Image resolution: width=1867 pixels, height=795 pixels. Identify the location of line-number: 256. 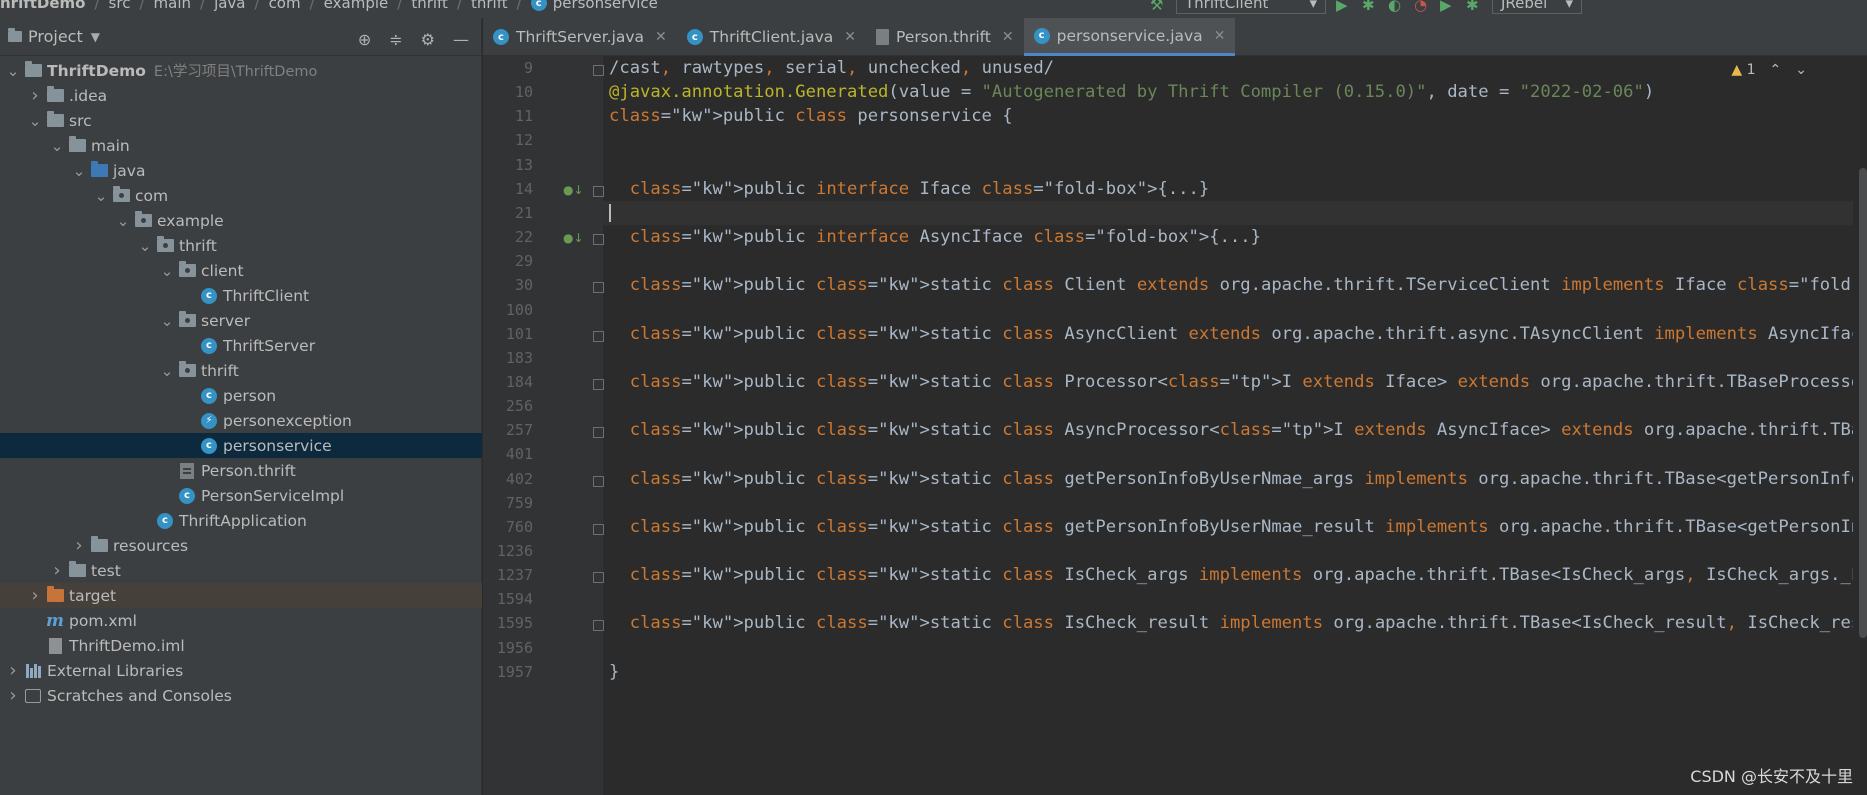
(519, 406).